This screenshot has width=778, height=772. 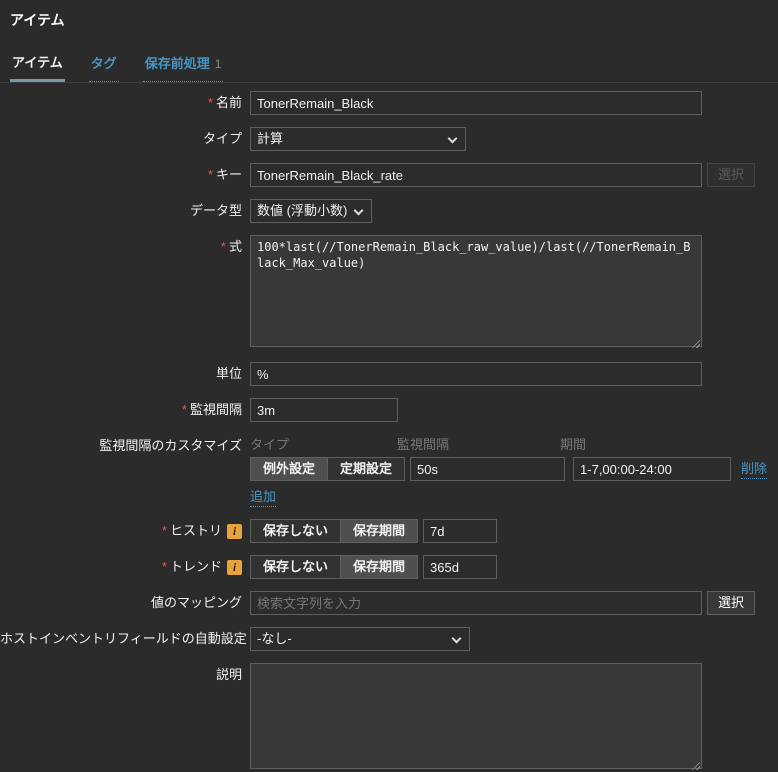 I want to click on trends-period-input, so click(x=460, y=567).